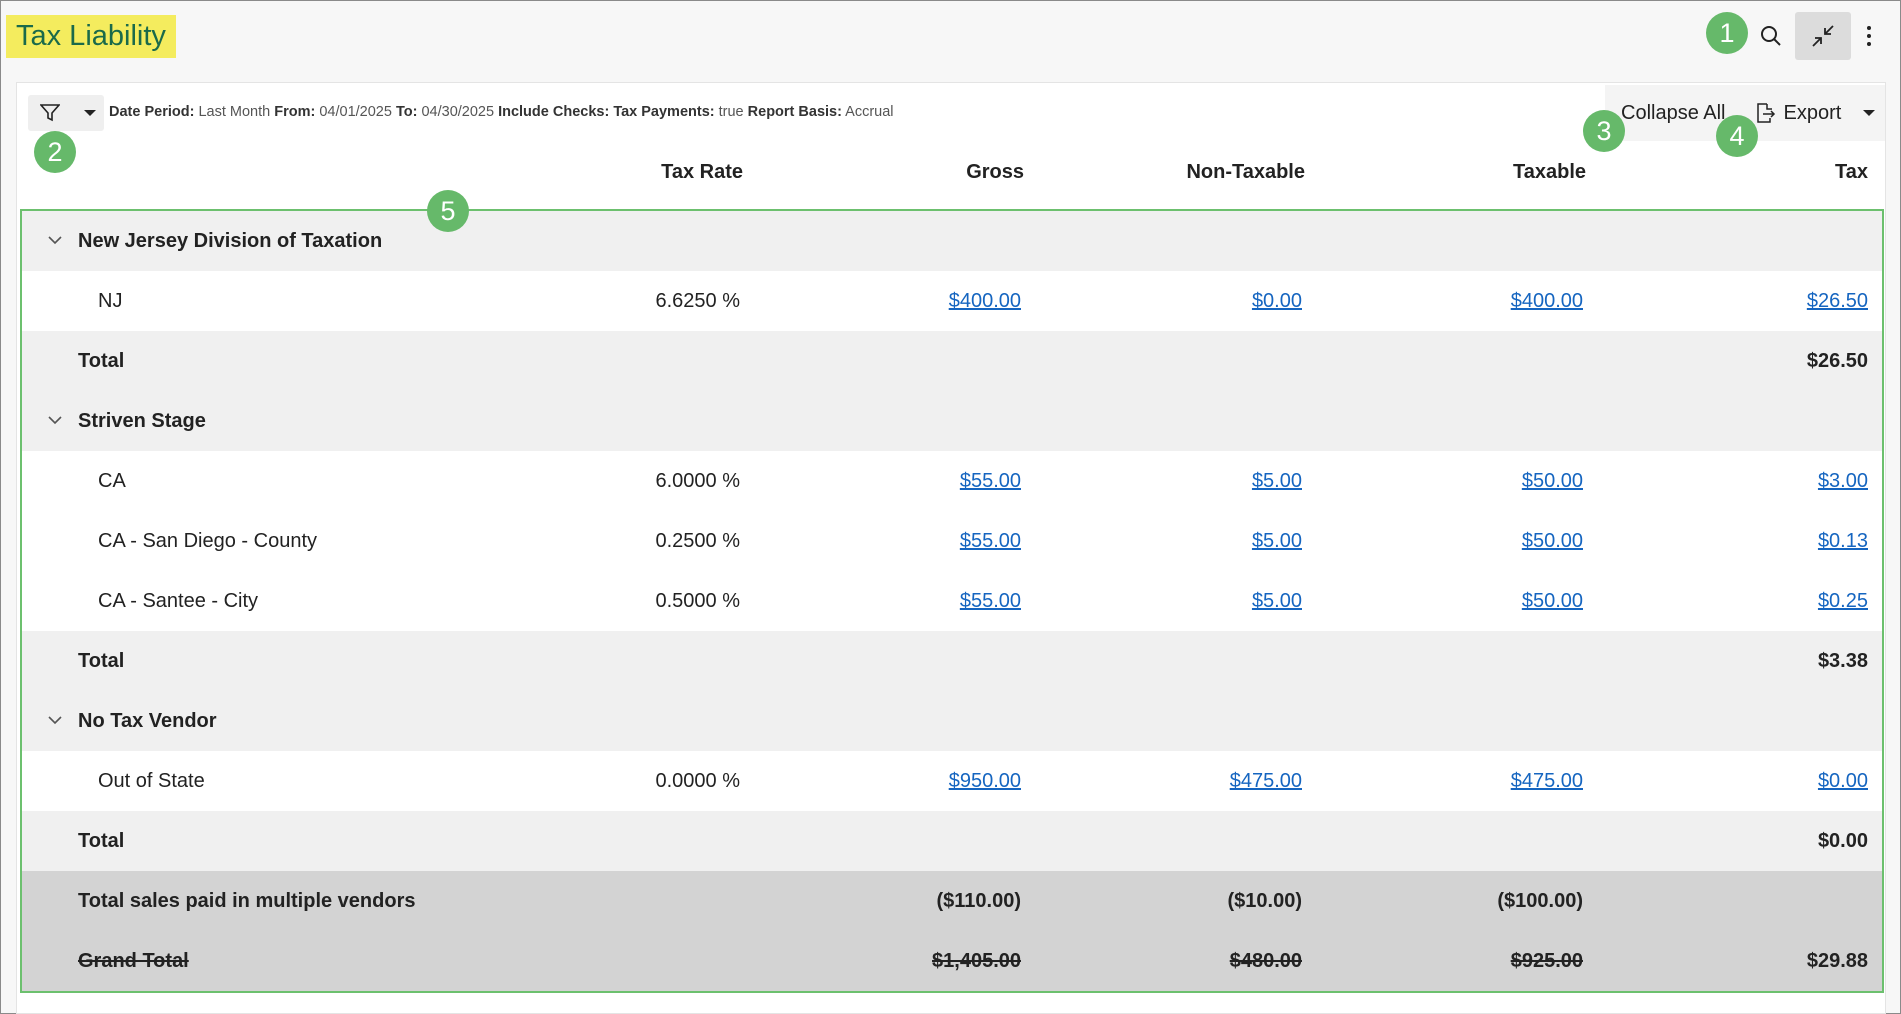  I want to click on grand-total-taxable: $925.00, so click(1546, 961).